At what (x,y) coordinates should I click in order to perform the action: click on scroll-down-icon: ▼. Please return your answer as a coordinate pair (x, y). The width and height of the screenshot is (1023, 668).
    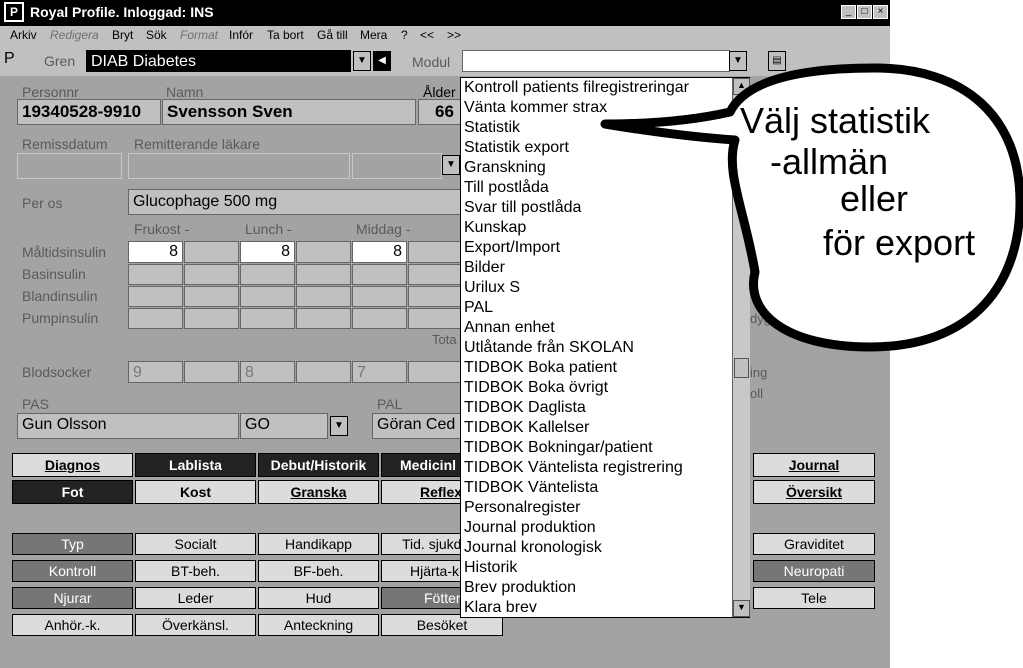
    Looking at the image, I should click on (741, 608).